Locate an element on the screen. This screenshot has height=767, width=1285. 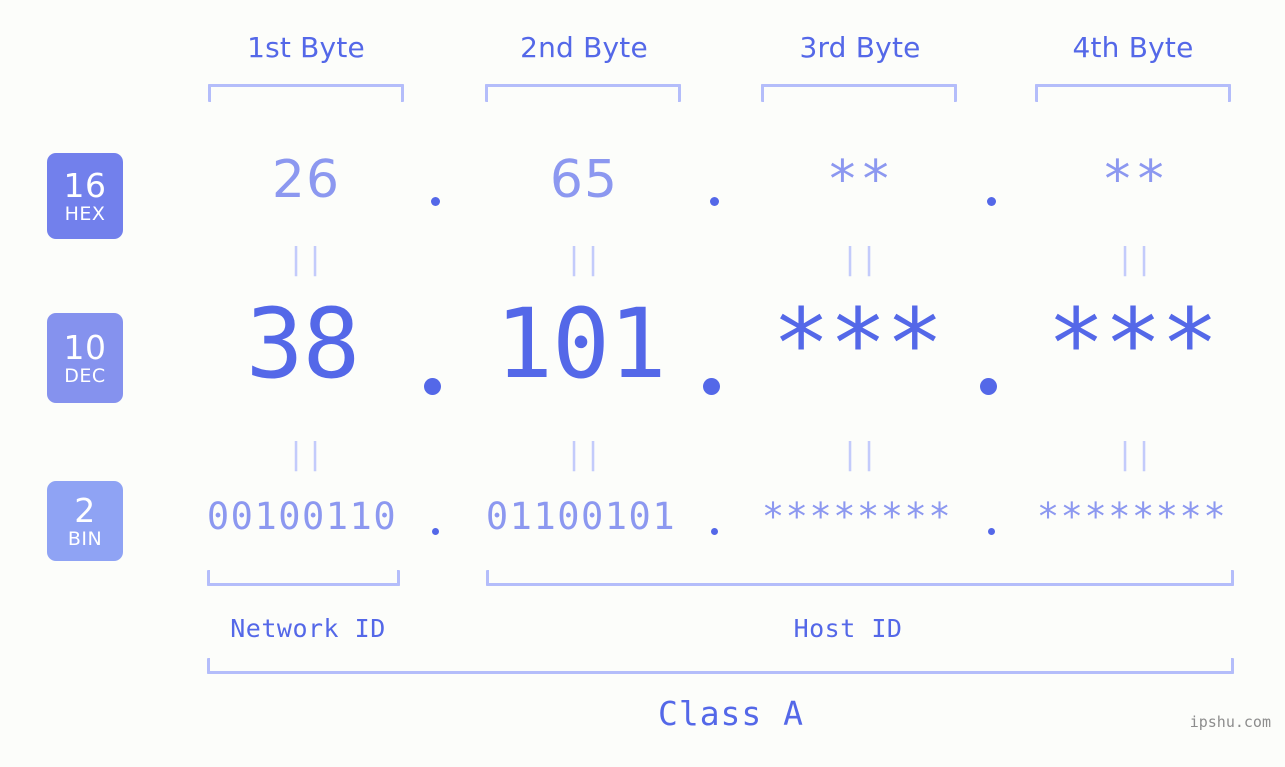
bin-byte-2: 01100101 is located at coordinates (581, 516).